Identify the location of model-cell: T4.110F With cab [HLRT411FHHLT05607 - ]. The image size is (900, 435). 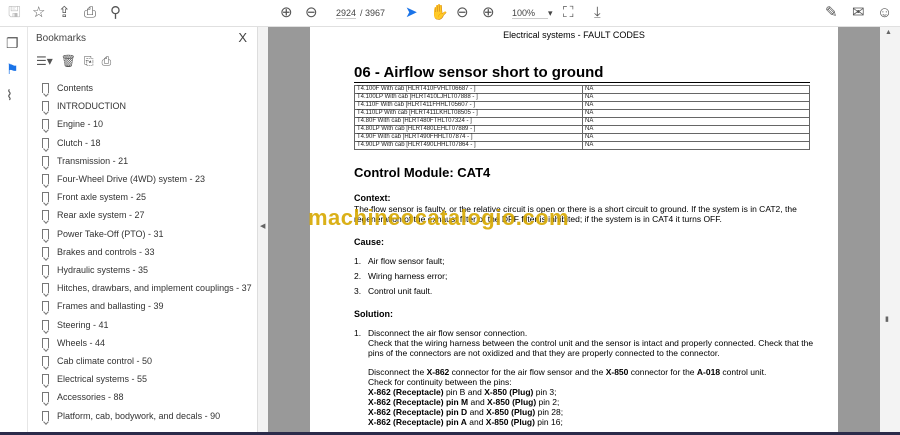
(468, 105).